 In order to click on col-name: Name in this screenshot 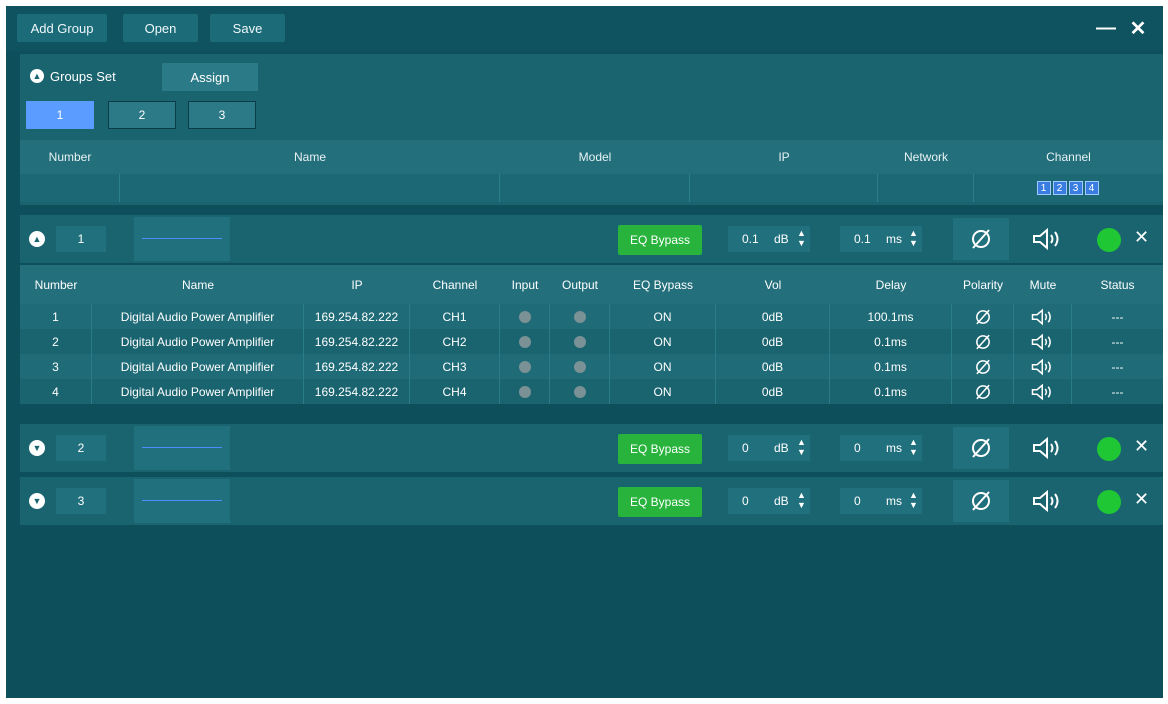, I will do `click(197, 284)`.